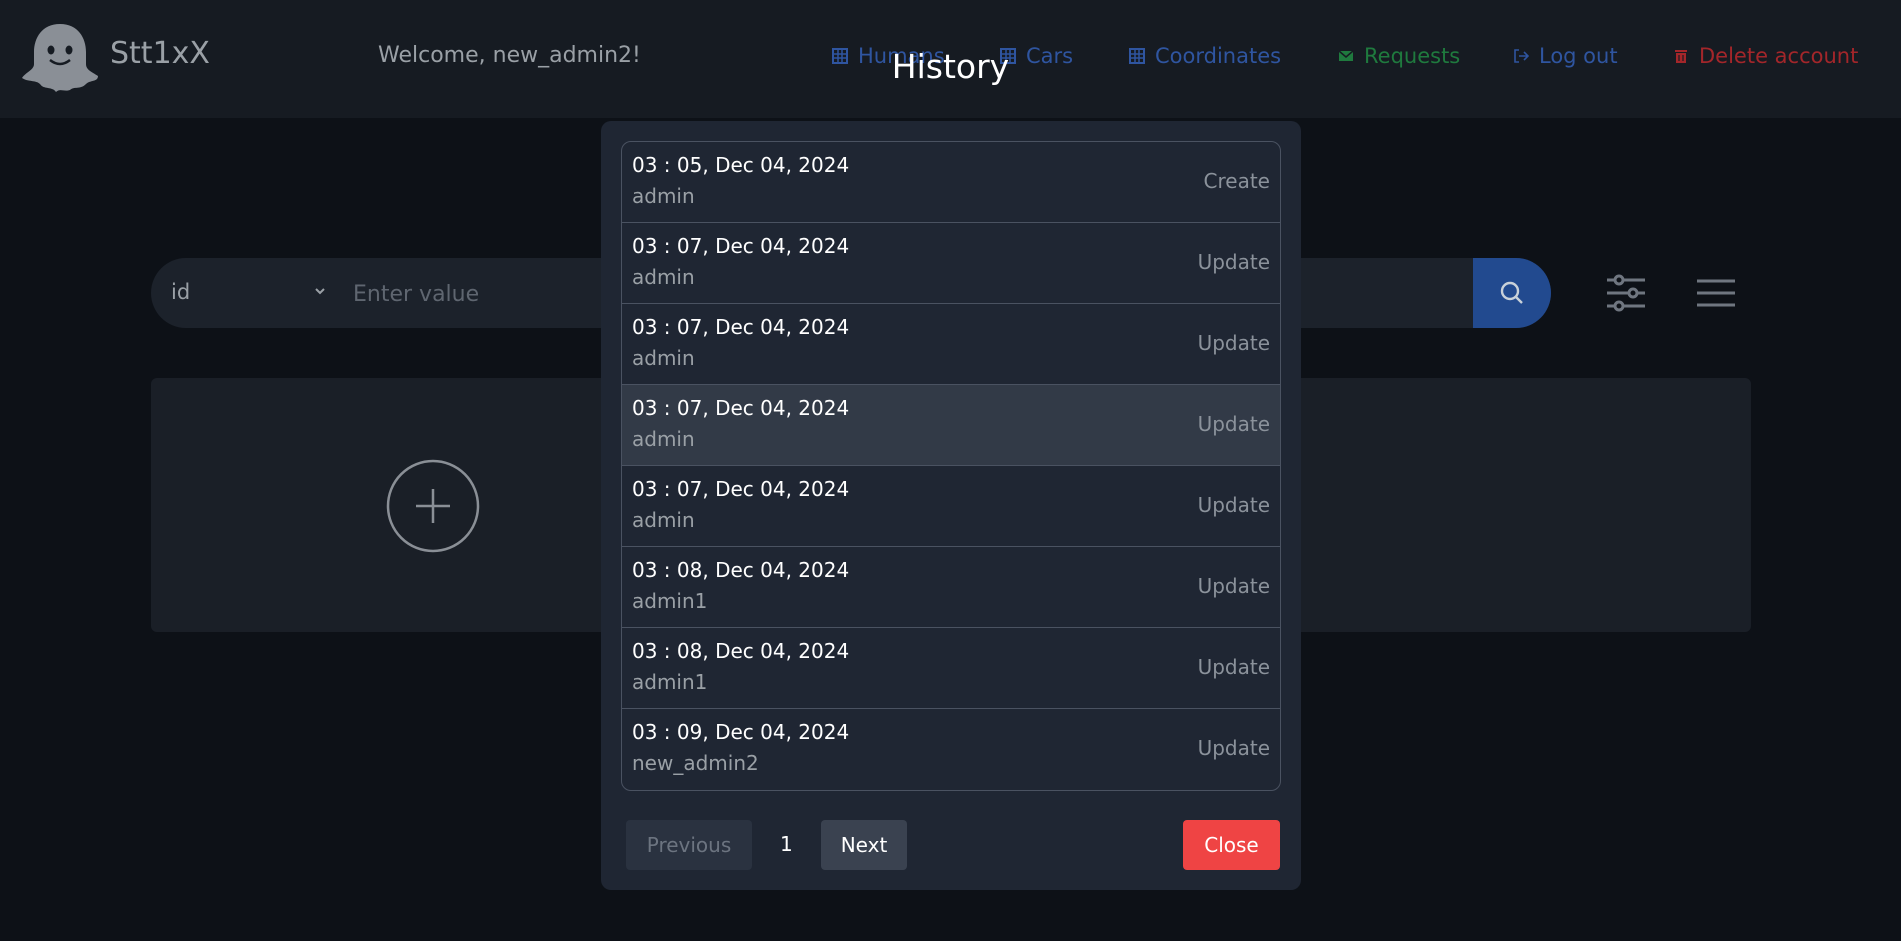 This screenshot has width=1901, height=941. What do you see at coordinates (1236, 181) in the screenshot?
I see `history-action: Create` at bounding box center [1236, 181].